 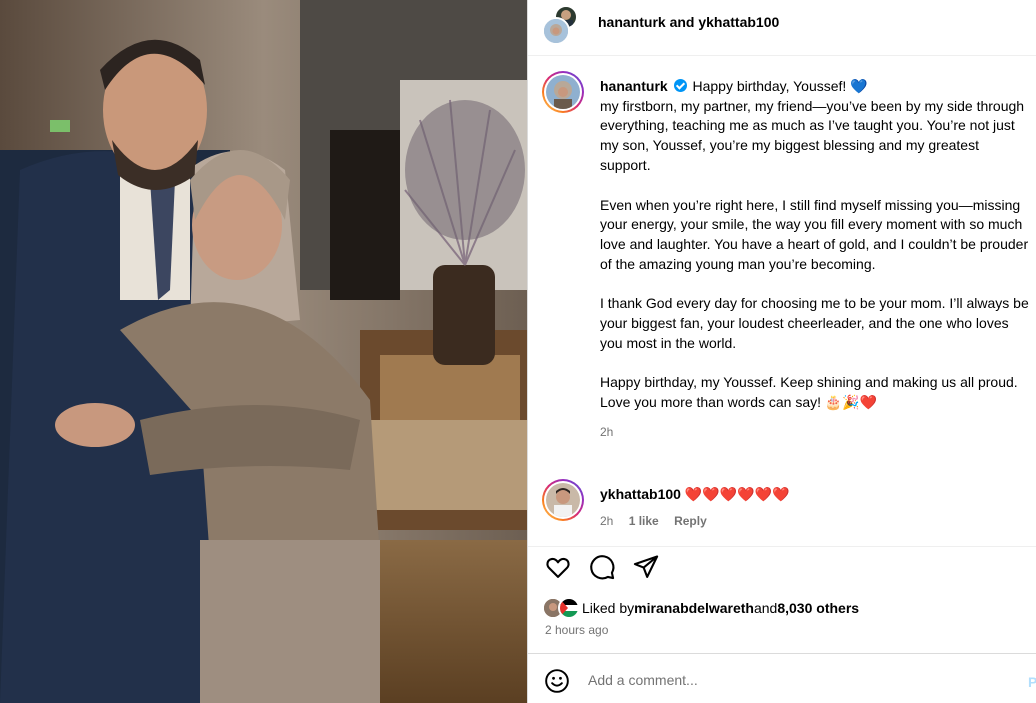 What do you see at coordinates (782, 509) in the screenshot?
I see `comment-item: ykhattab100 ❤️❤️❤️❤️❤️❤️ 2h 1 like Reply` at bounding box center [782, 509].